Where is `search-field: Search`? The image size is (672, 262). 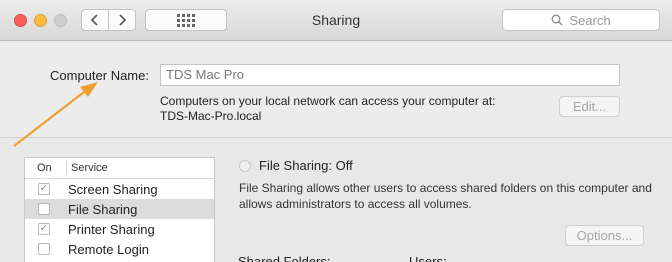
search-field: Search is located at coordinates (581, 20).